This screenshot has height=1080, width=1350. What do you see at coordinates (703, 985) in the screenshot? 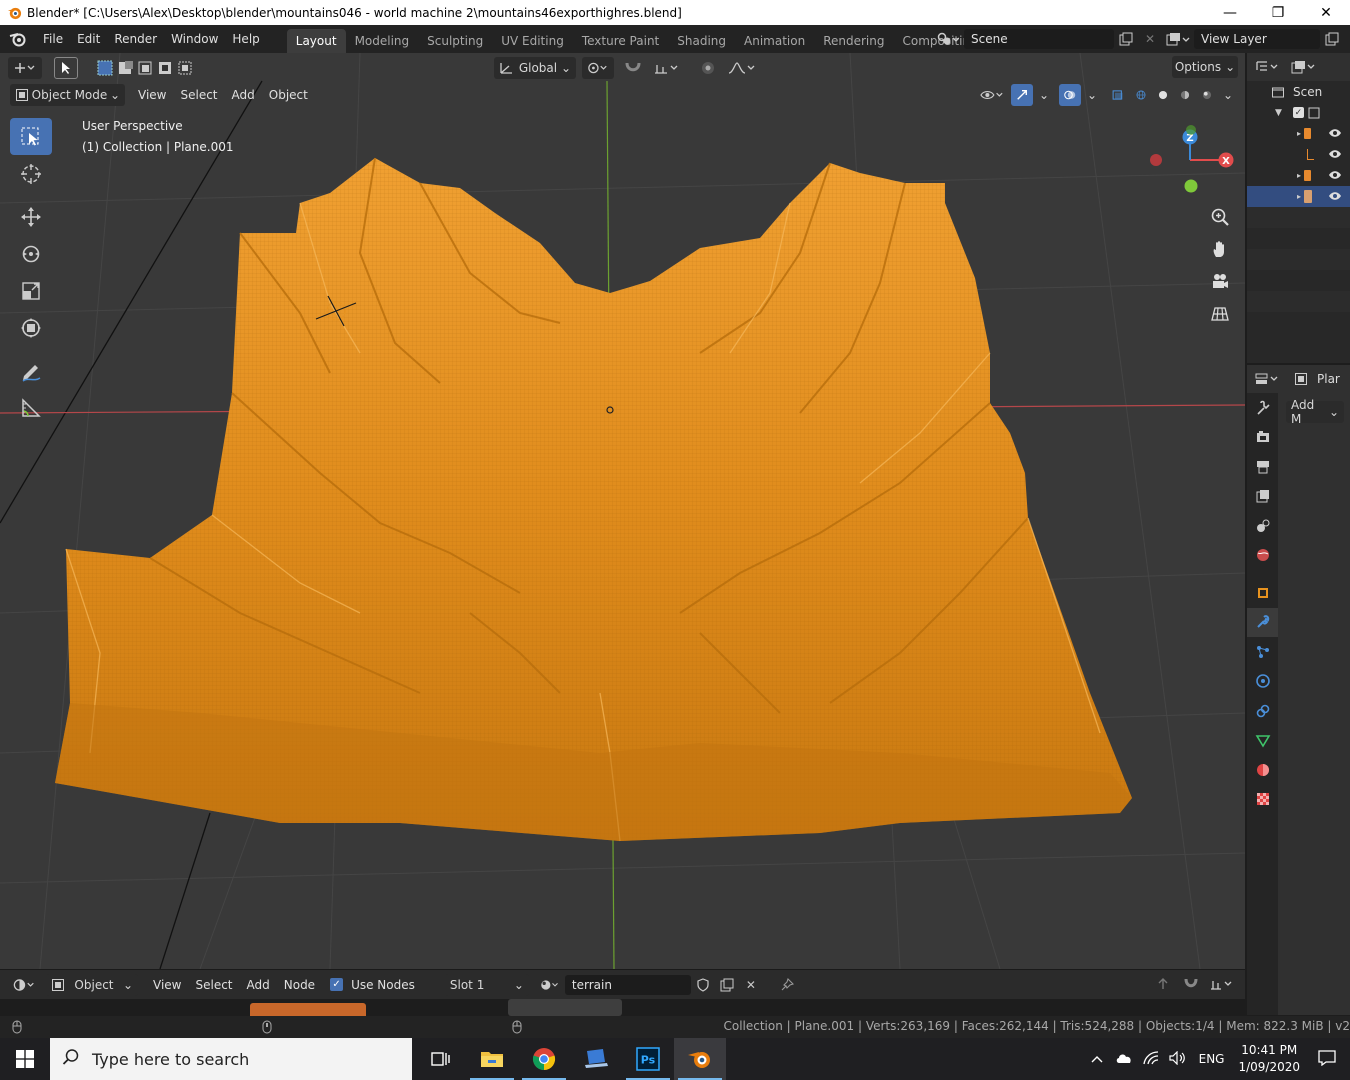
I see `fake-user-shield-icon` at bounding box center [703, 985].